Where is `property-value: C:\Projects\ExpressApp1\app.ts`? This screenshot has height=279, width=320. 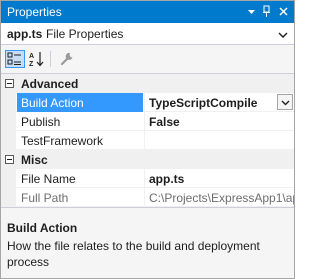
property-value: C:\Projects\ExpressApp1\app.ts is located at coordinates (219, 197).